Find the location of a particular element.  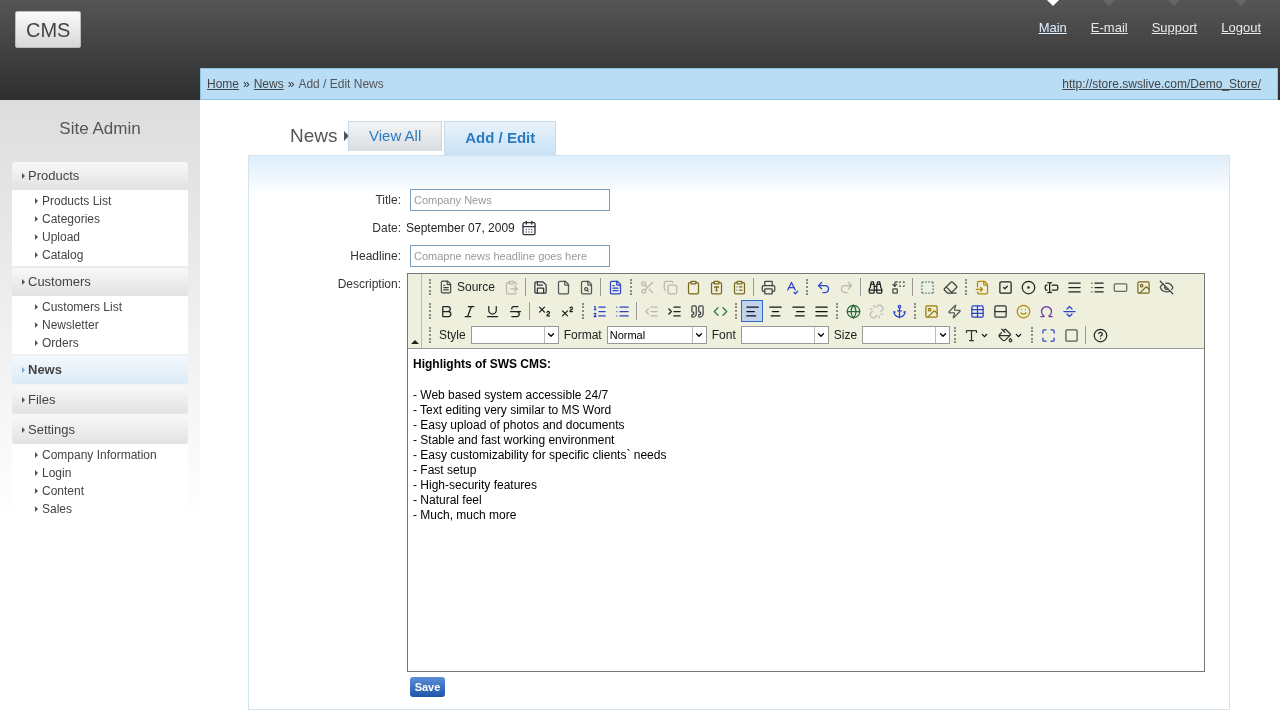

align-left-icon is located at coordinates (752, 311).